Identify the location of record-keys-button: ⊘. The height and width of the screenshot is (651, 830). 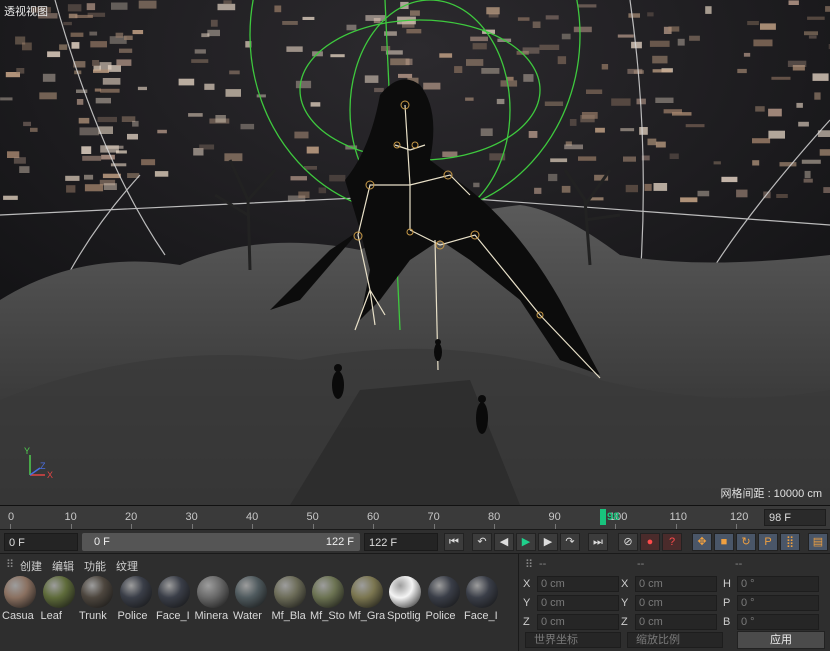
(628, 542).